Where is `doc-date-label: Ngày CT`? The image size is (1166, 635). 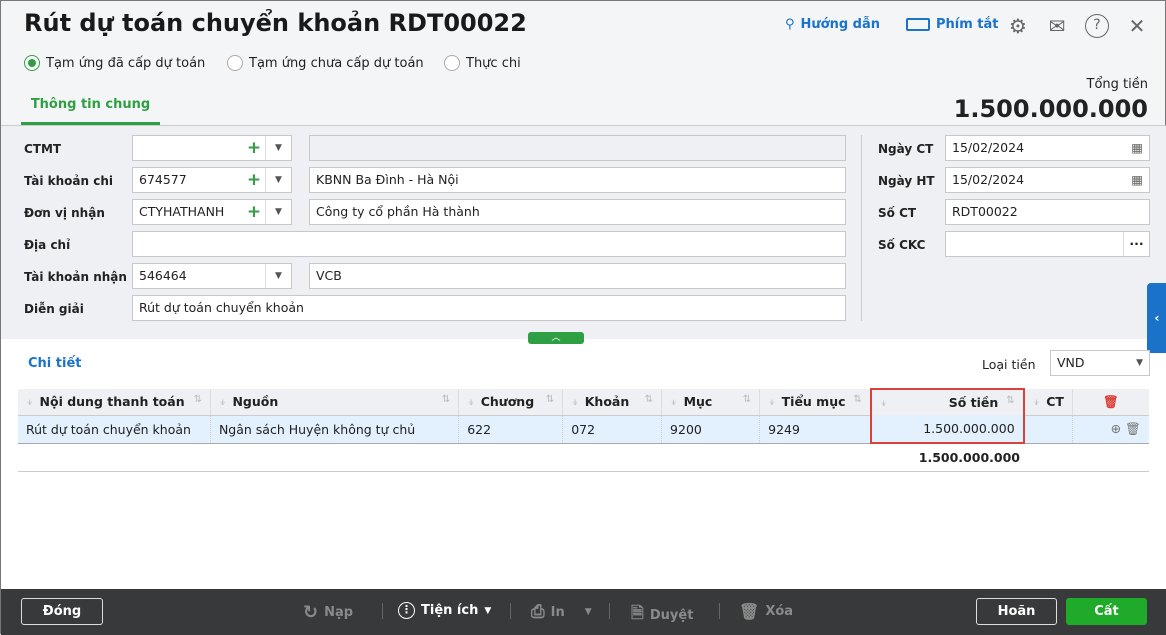 doc-date-label: Ngày CT is located at coordinates (906, 149).